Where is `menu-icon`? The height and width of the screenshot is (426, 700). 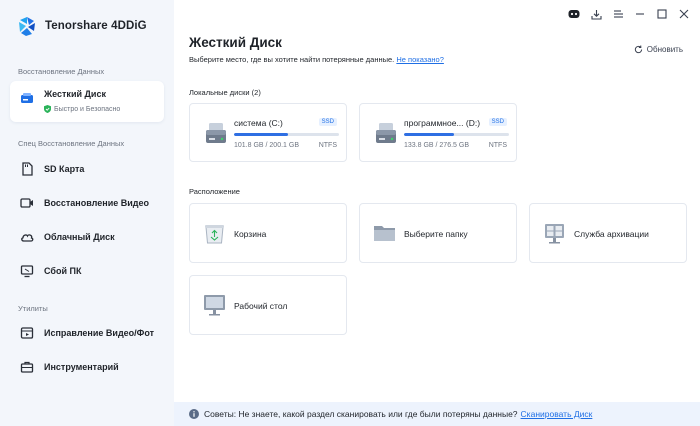 menu-icon is located at coordinates (618, 14).